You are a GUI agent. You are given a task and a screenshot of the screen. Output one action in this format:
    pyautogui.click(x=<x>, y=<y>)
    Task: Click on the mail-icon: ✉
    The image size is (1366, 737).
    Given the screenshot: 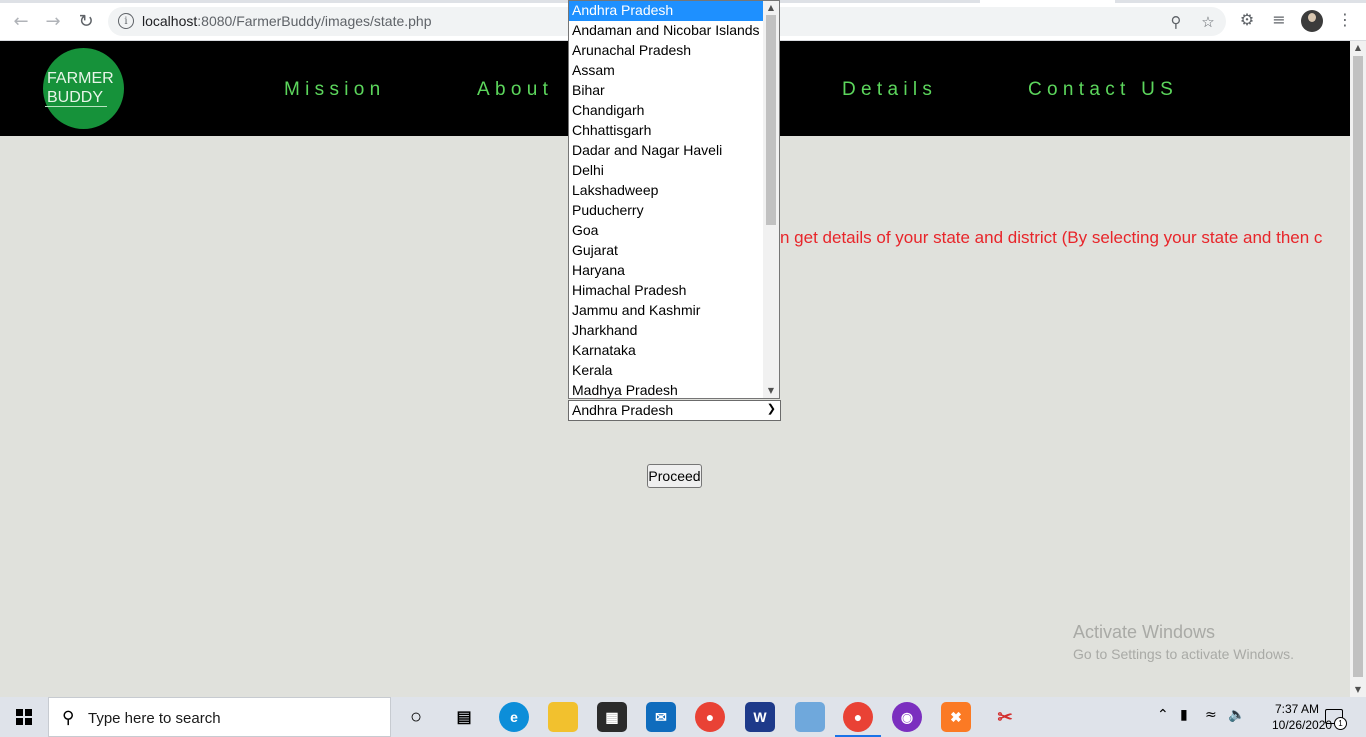 What is the action you would take?
    pyautogui.click(x=661, y=717)
    